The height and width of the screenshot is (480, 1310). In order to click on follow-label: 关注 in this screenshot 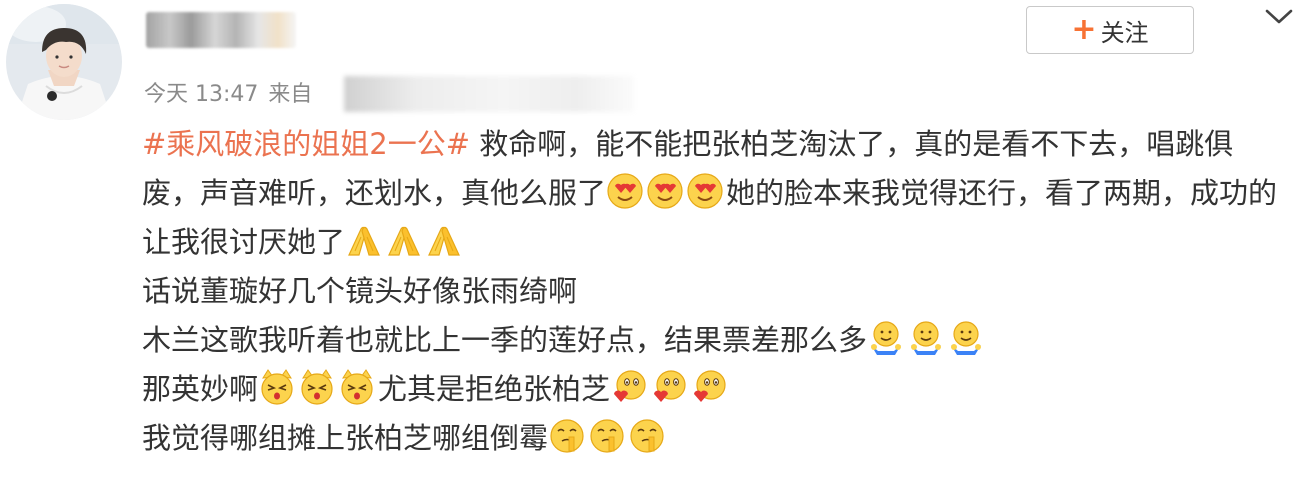, I will do `click(1124, 32)`.